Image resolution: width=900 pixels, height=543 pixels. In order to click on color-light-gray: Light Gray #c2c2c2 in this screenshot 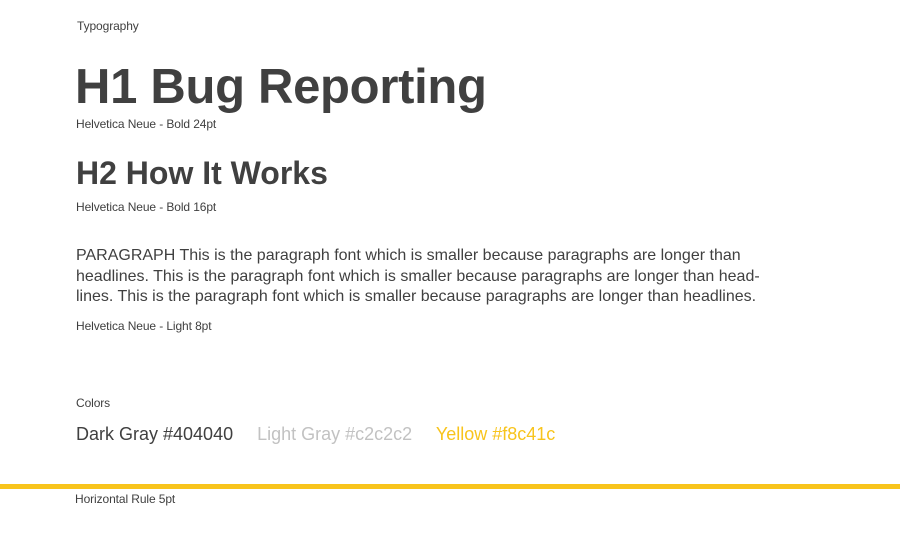, I will do `click(335, 434)`.